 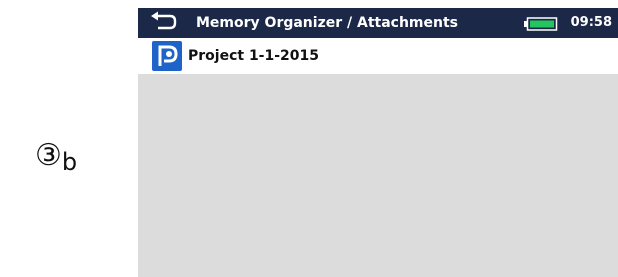 What do you see at coordinates (69, 162) in the screenshot?
I see `step-letter: b` at bounding box center [69, 162].